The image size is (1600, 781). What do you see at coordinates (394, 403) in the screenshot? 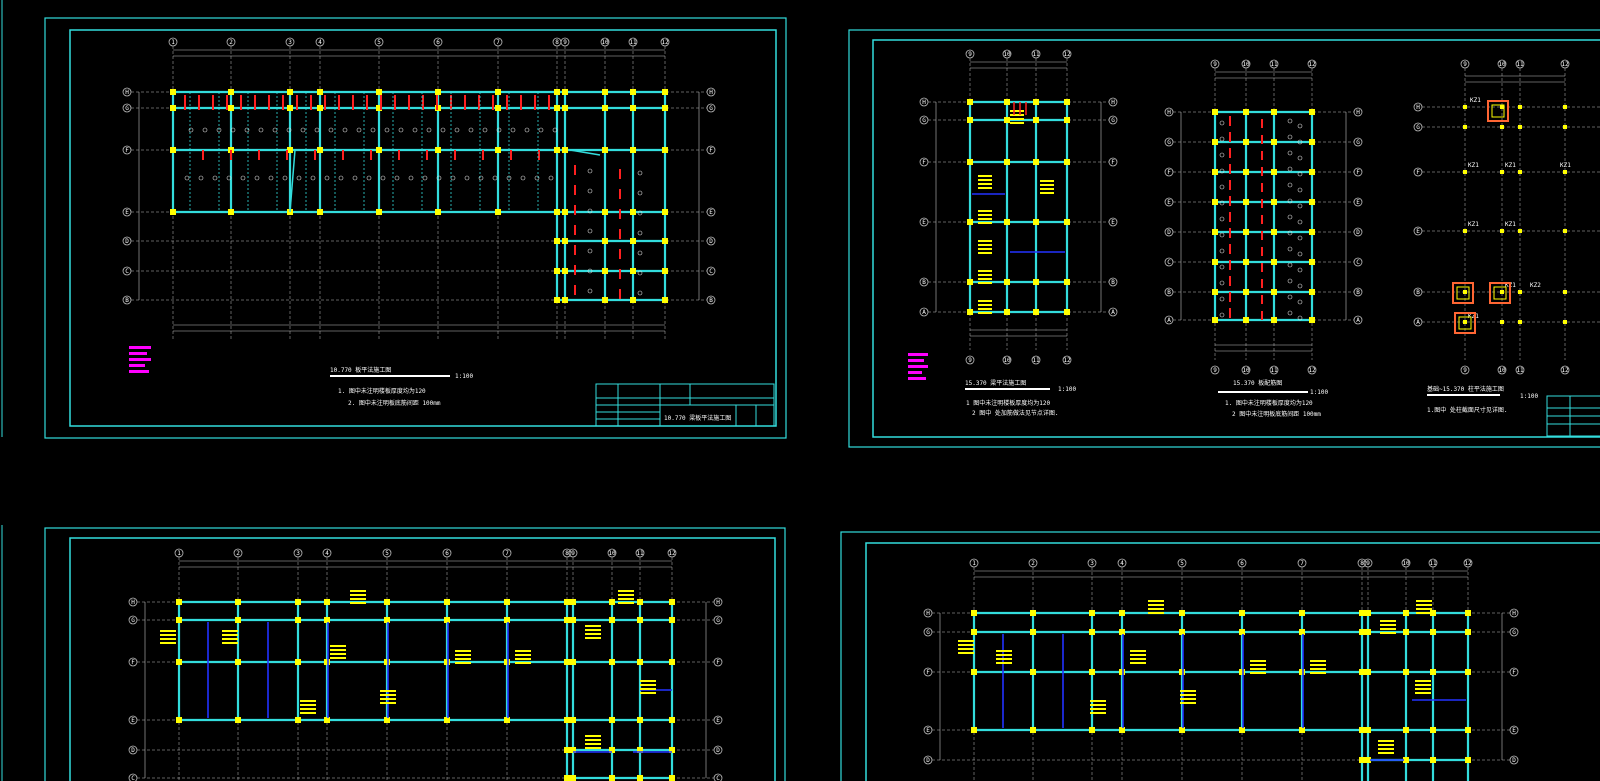
I see `sheet-1-note-2: 2. 图中未注明板底筋间距 100mm` at bounding box center [394, 403].